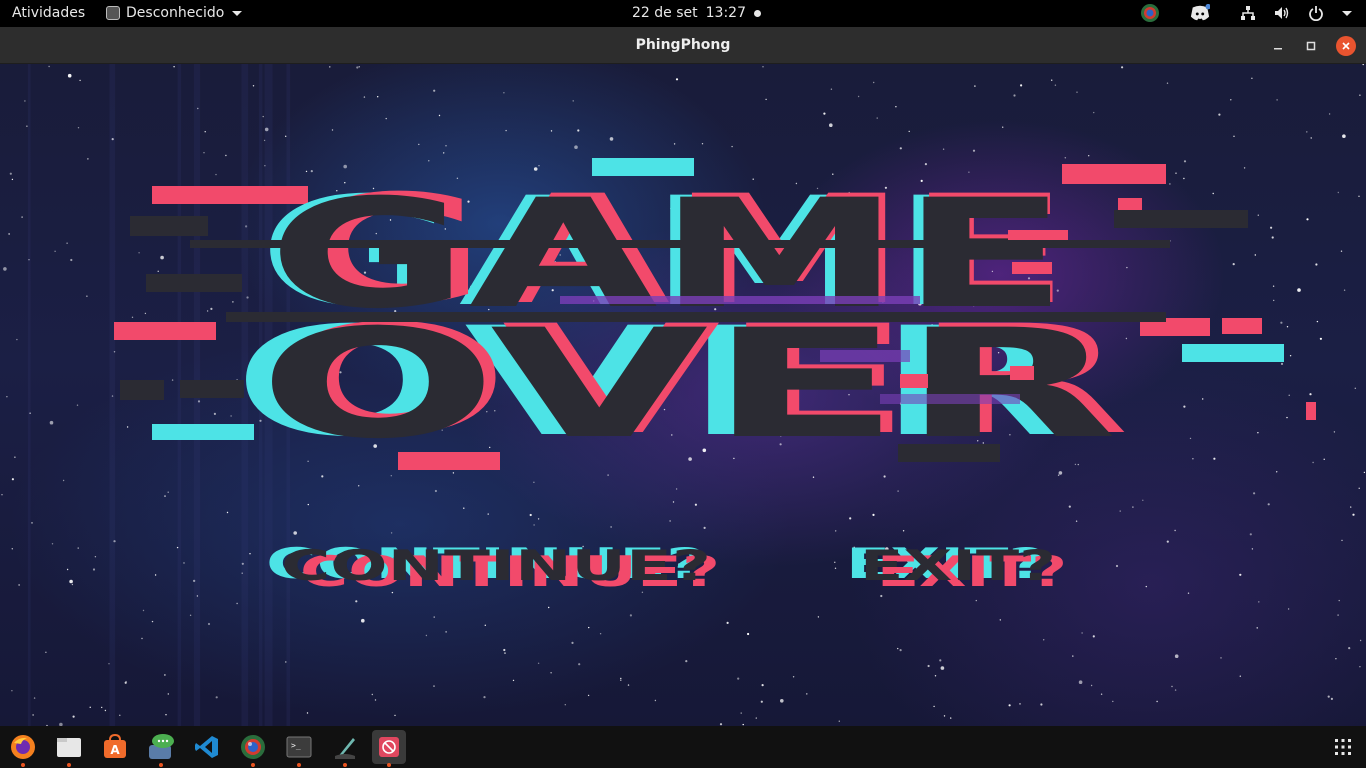 The image size is (1366, 768). Describe the element at coordinates (389, 748) in the screenshot. I see `phingphong-icon` at that location.